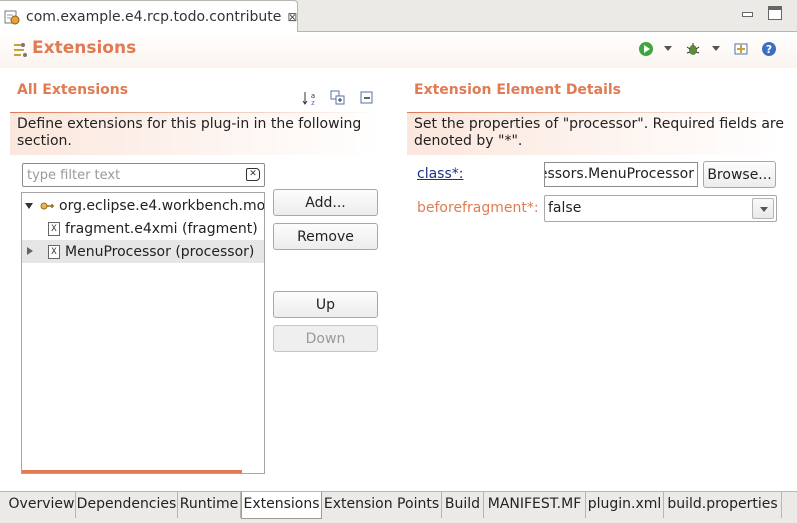 The height and width of the screenshot is (523, 797). What do you see at coordinates (693, 49) in the screenshot?
I see `debug-icon` at bounding box center [693, 49].